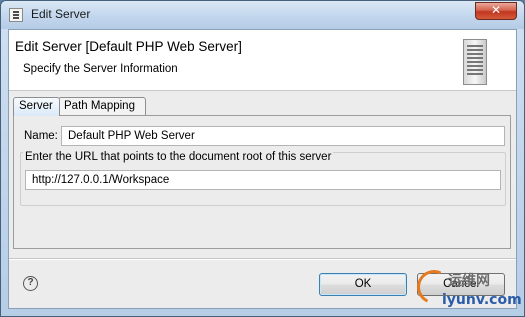 The height and width of the screenshot is (317, 525). Describe the element at coordinates (262, 15) in the screenshot. I see `title-bar: Edit Server ✕` at that location.